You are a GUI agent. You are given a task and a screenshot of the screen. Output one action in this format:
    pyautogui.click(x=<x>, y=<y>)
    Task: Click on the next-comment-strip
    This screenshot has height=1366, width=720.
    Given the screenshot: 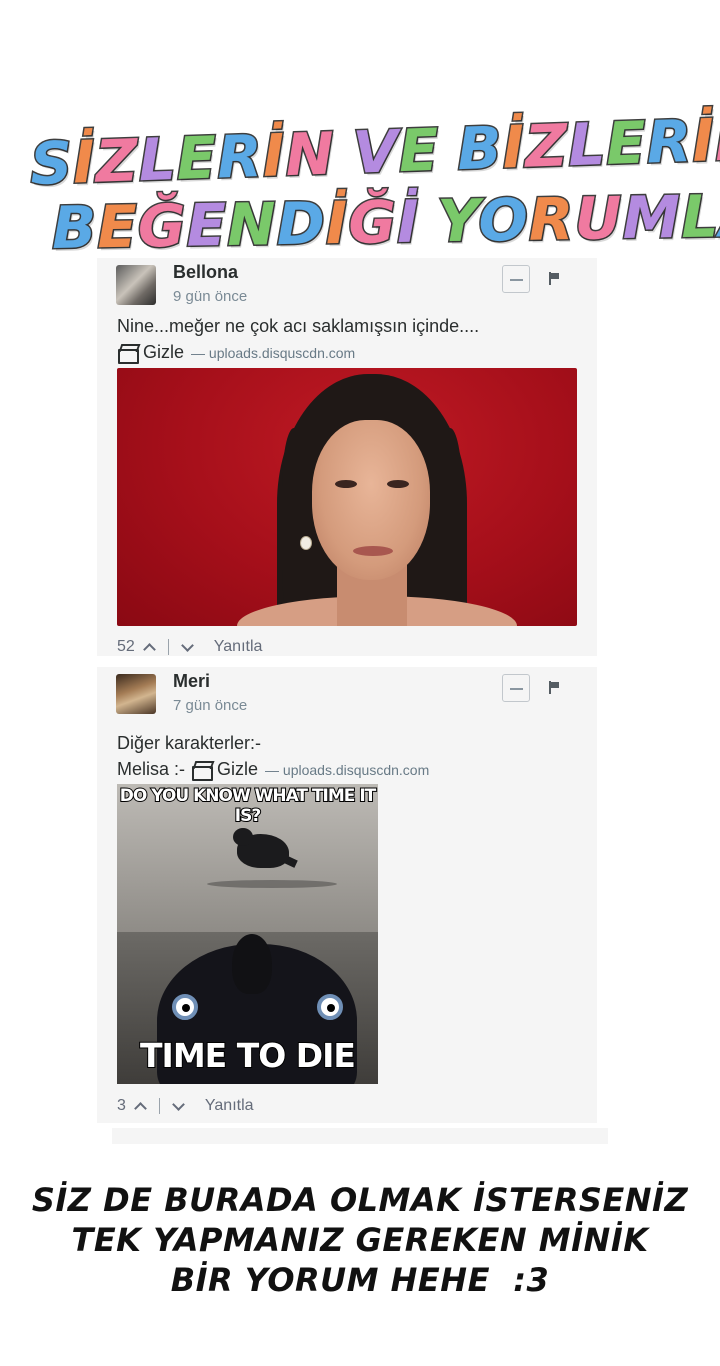 What is the action you would take?
    pyautogui.click(x=360, y=1136)
    